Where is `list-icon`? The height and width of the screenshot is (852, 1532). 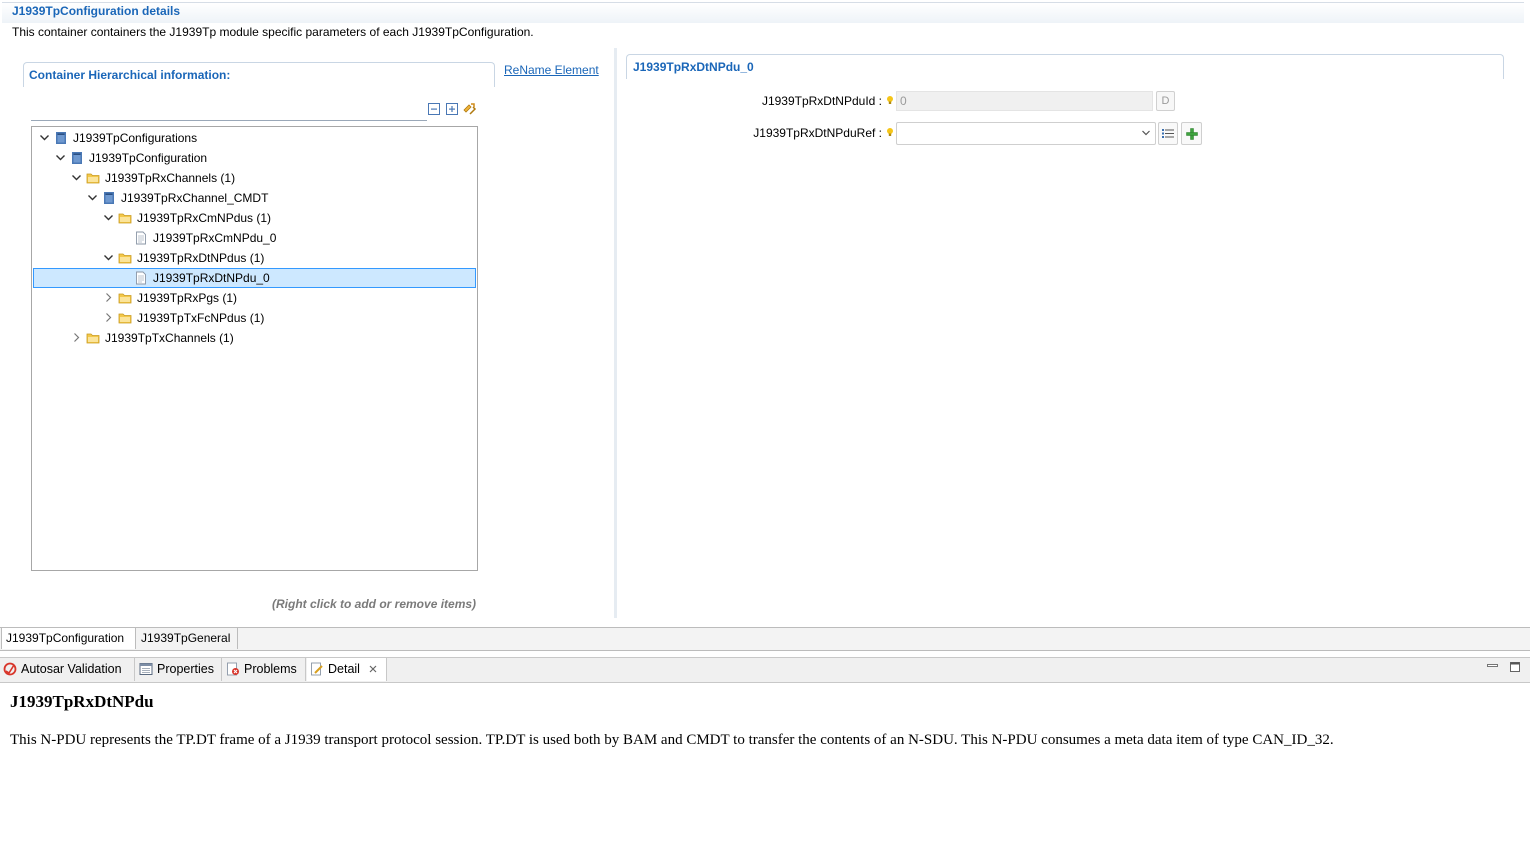 list-icon is located at coordinates (1168, 133).